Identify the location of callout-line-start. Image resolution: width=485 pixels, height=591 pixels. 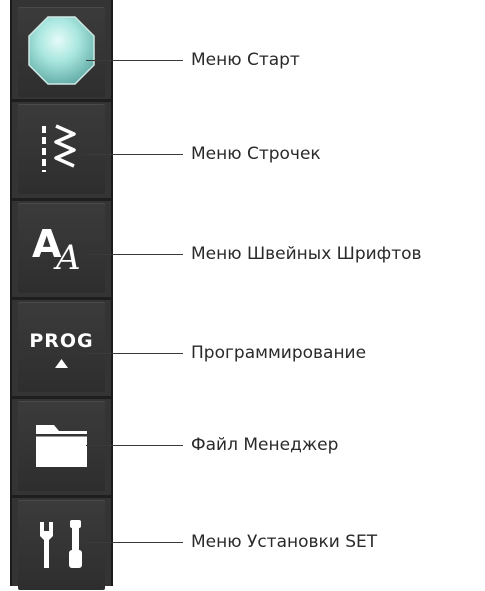
(134, 60).